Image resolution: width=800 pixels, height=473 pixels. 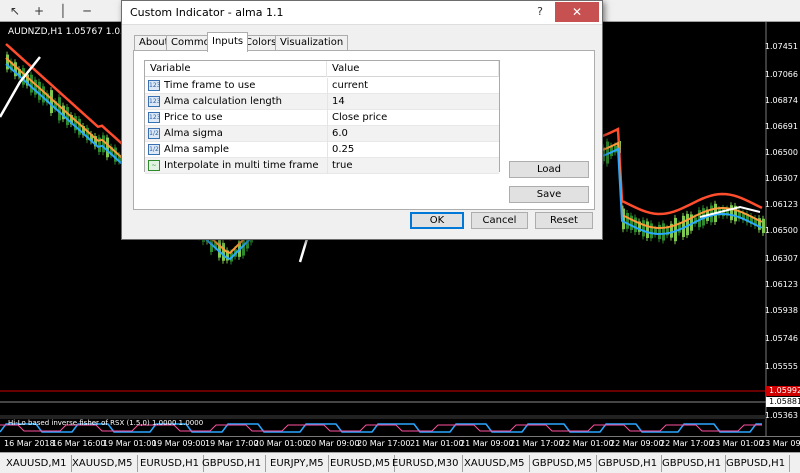 I want to click on header-variable: Variable, so click(x=236, y=69).